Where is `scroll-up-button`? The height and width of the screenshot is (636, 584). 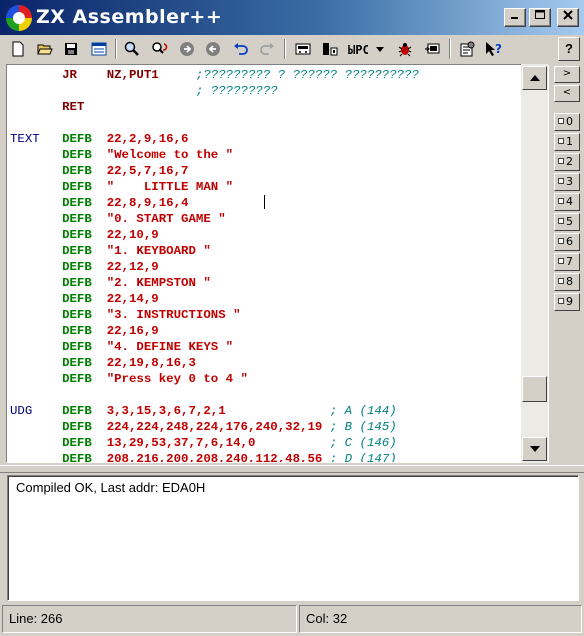 scroll-up-button is located at coordinates (534, 78).